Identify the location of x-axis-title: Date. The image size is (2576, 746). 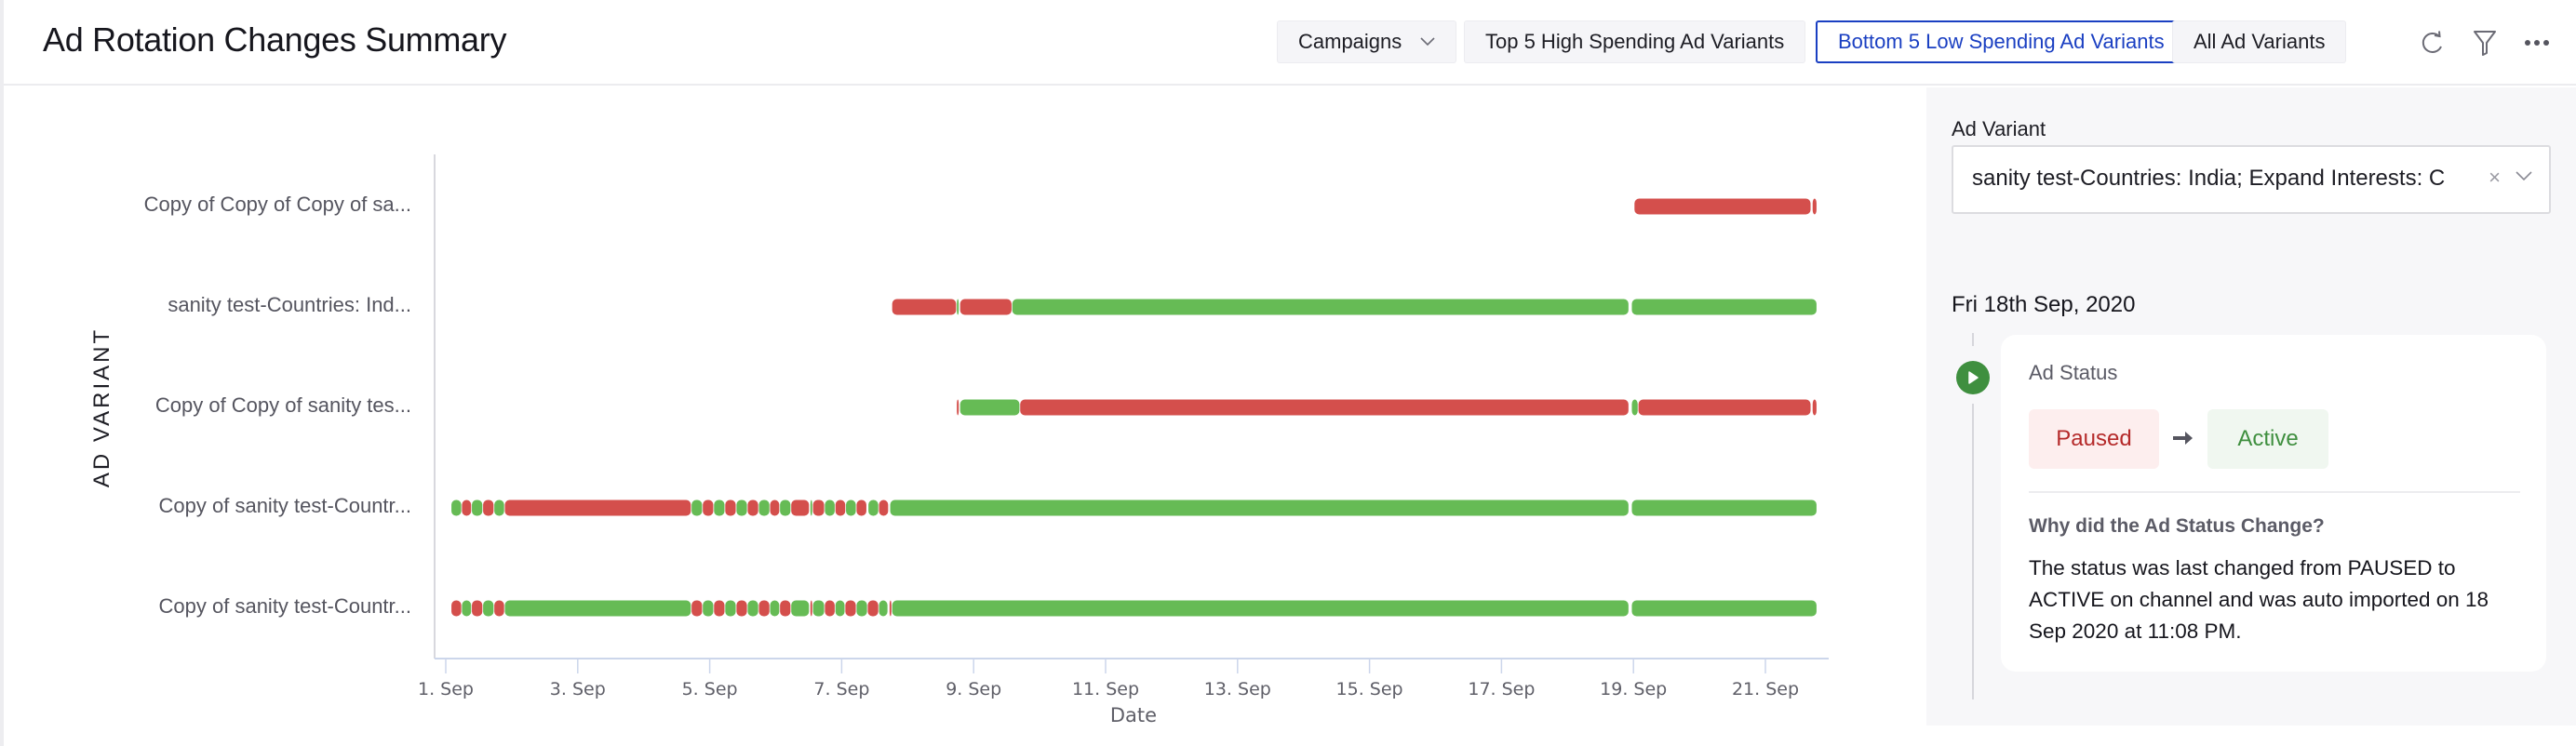
(1133, 715).